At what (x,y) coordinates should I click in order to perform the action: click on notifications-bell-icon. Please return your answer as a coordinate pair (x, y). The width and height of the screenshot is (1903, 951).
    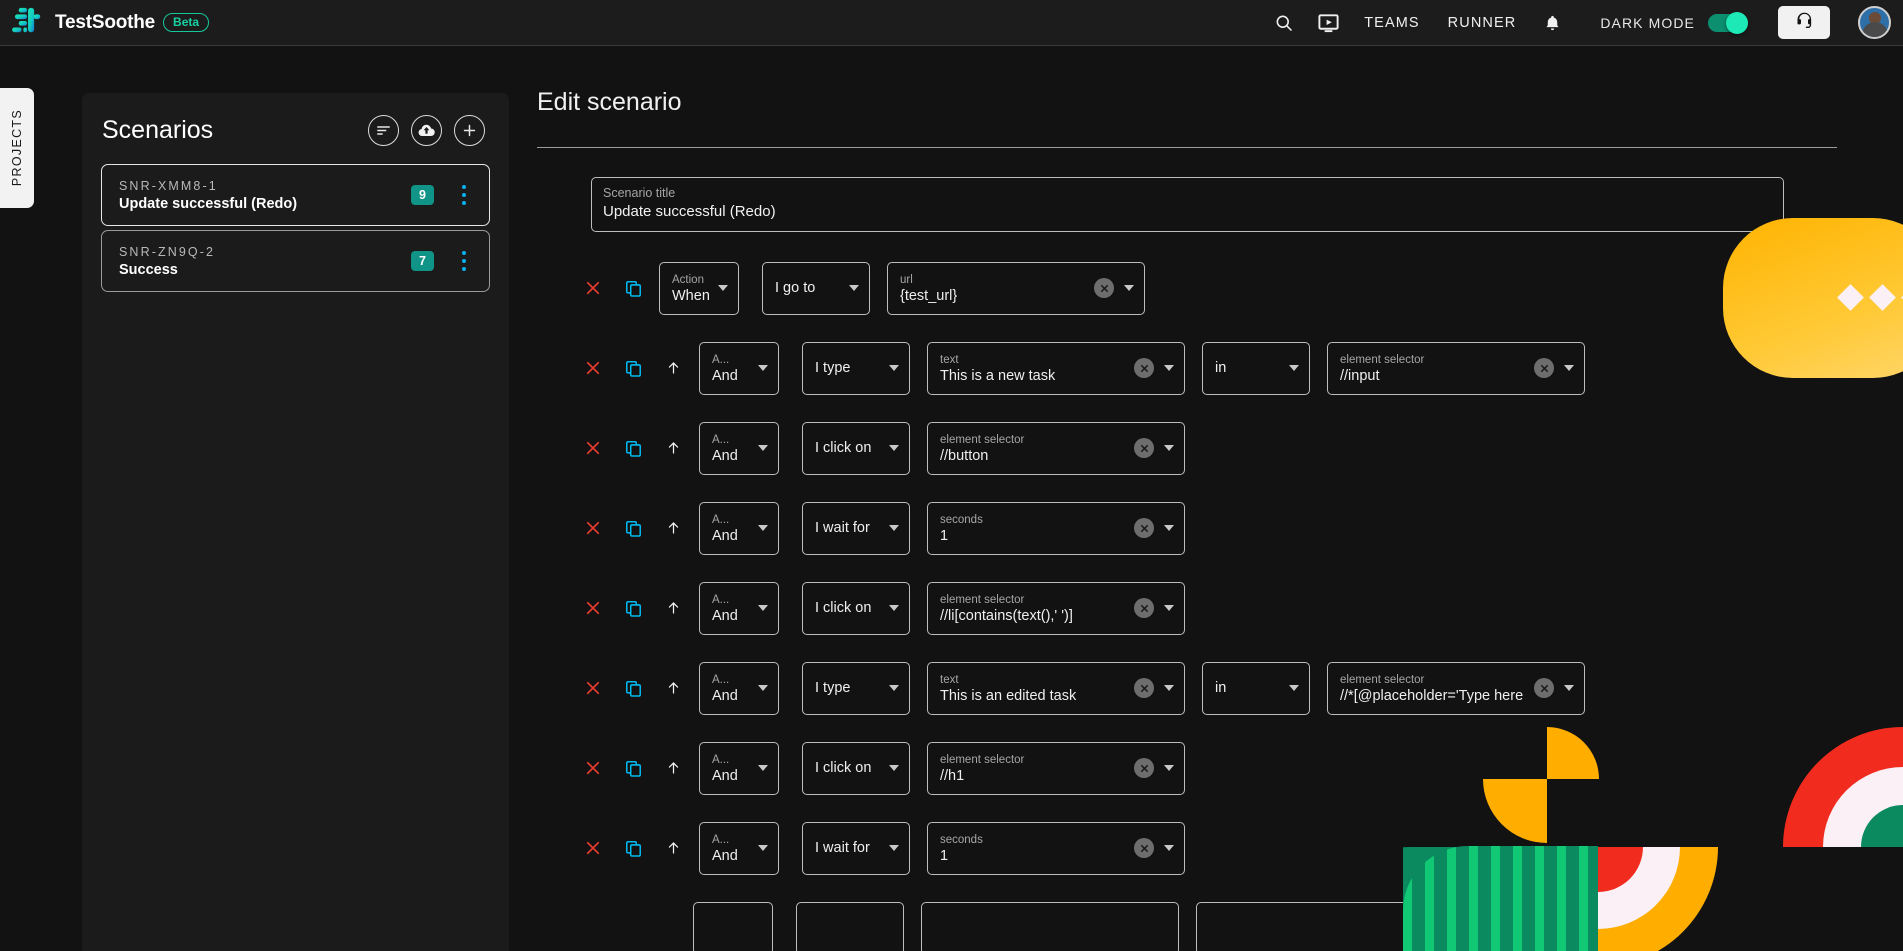
    Looking at the image, I should click on (1552, 23).